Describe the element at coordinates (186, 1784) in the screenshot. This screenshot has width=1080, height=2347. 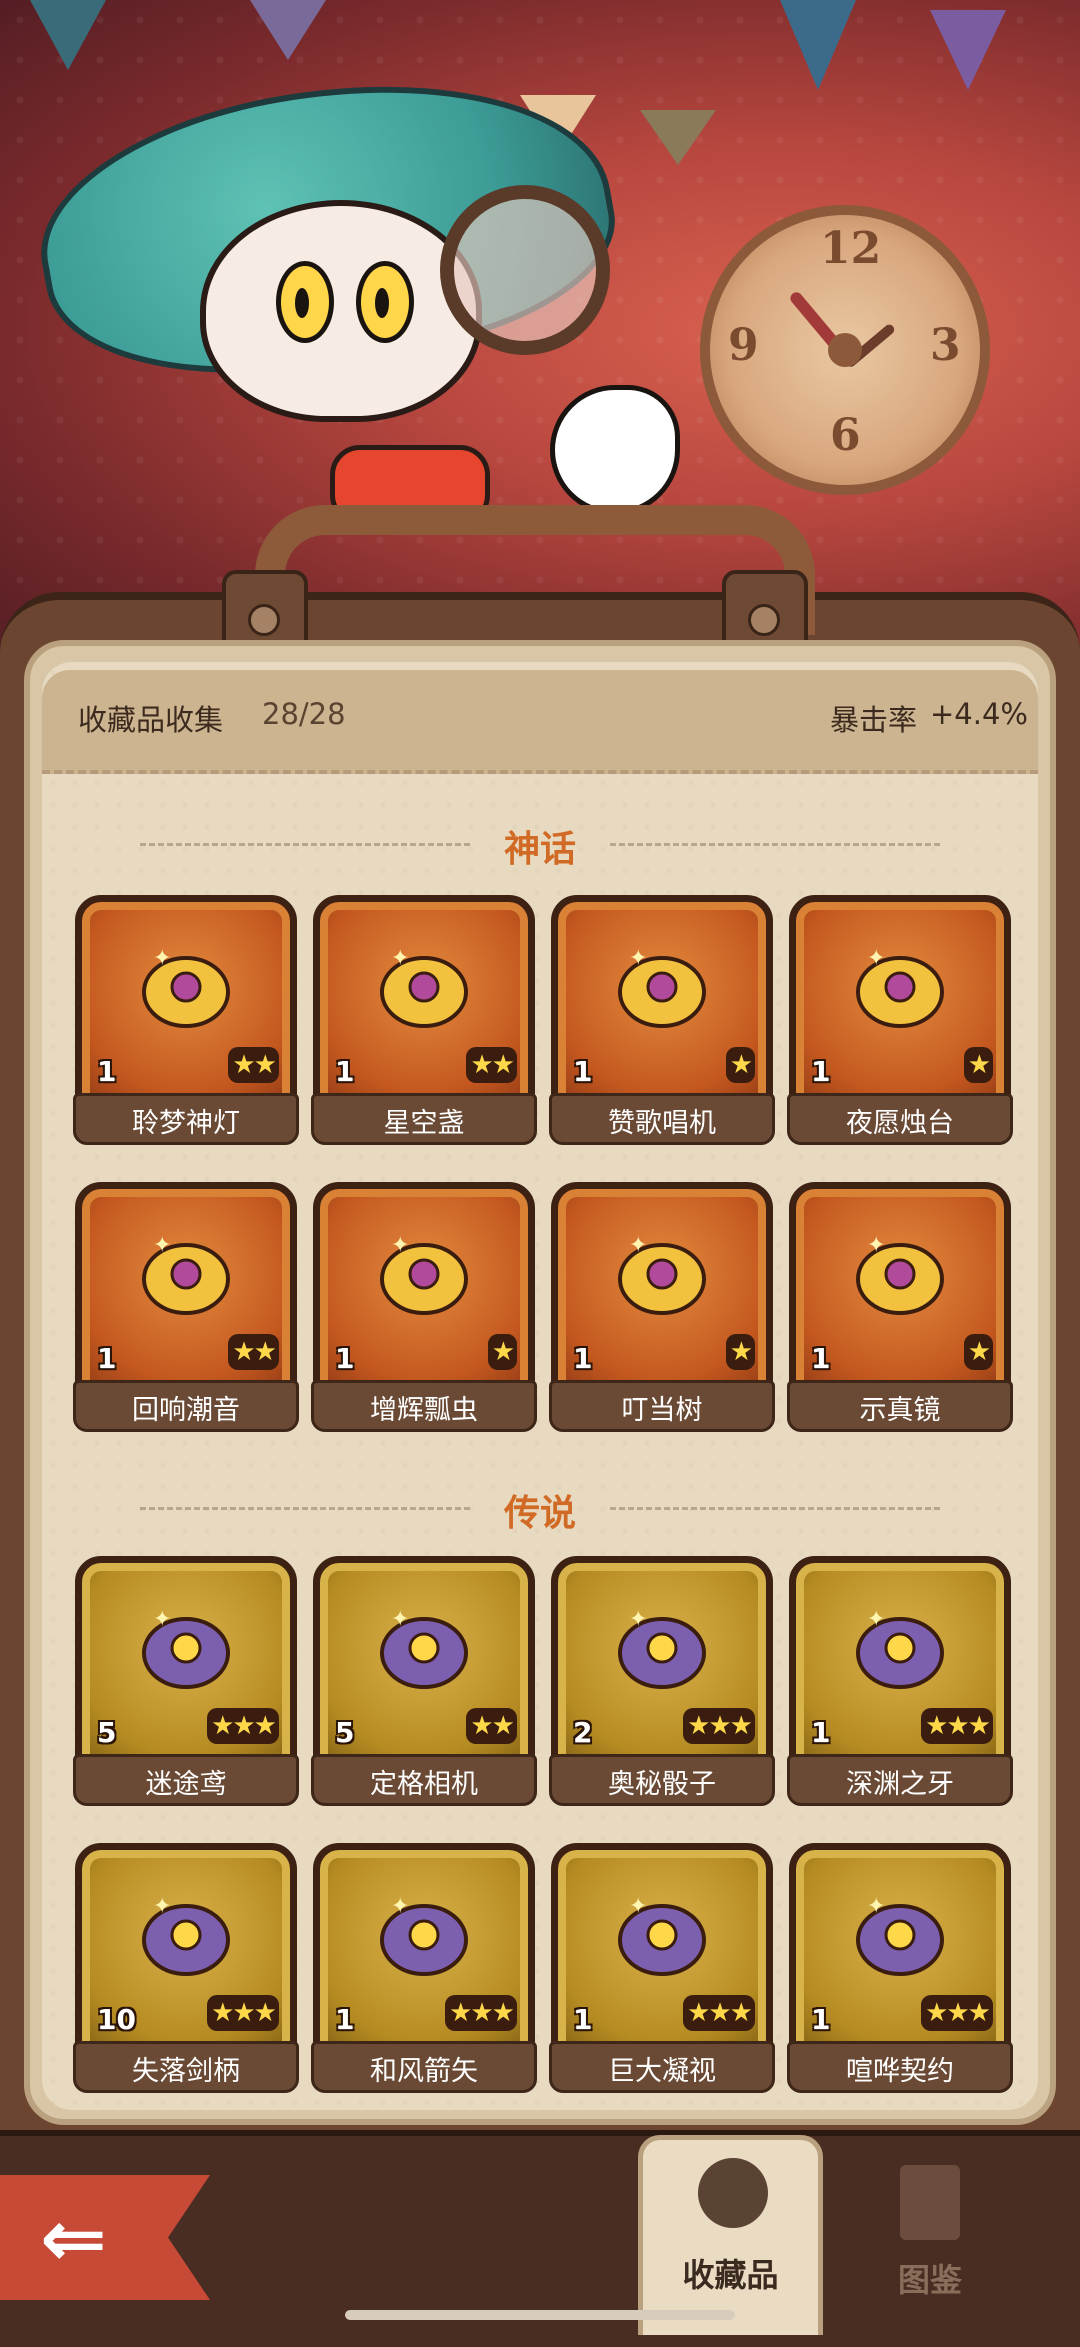
I see `item-name: 迷途鸢` at that location.